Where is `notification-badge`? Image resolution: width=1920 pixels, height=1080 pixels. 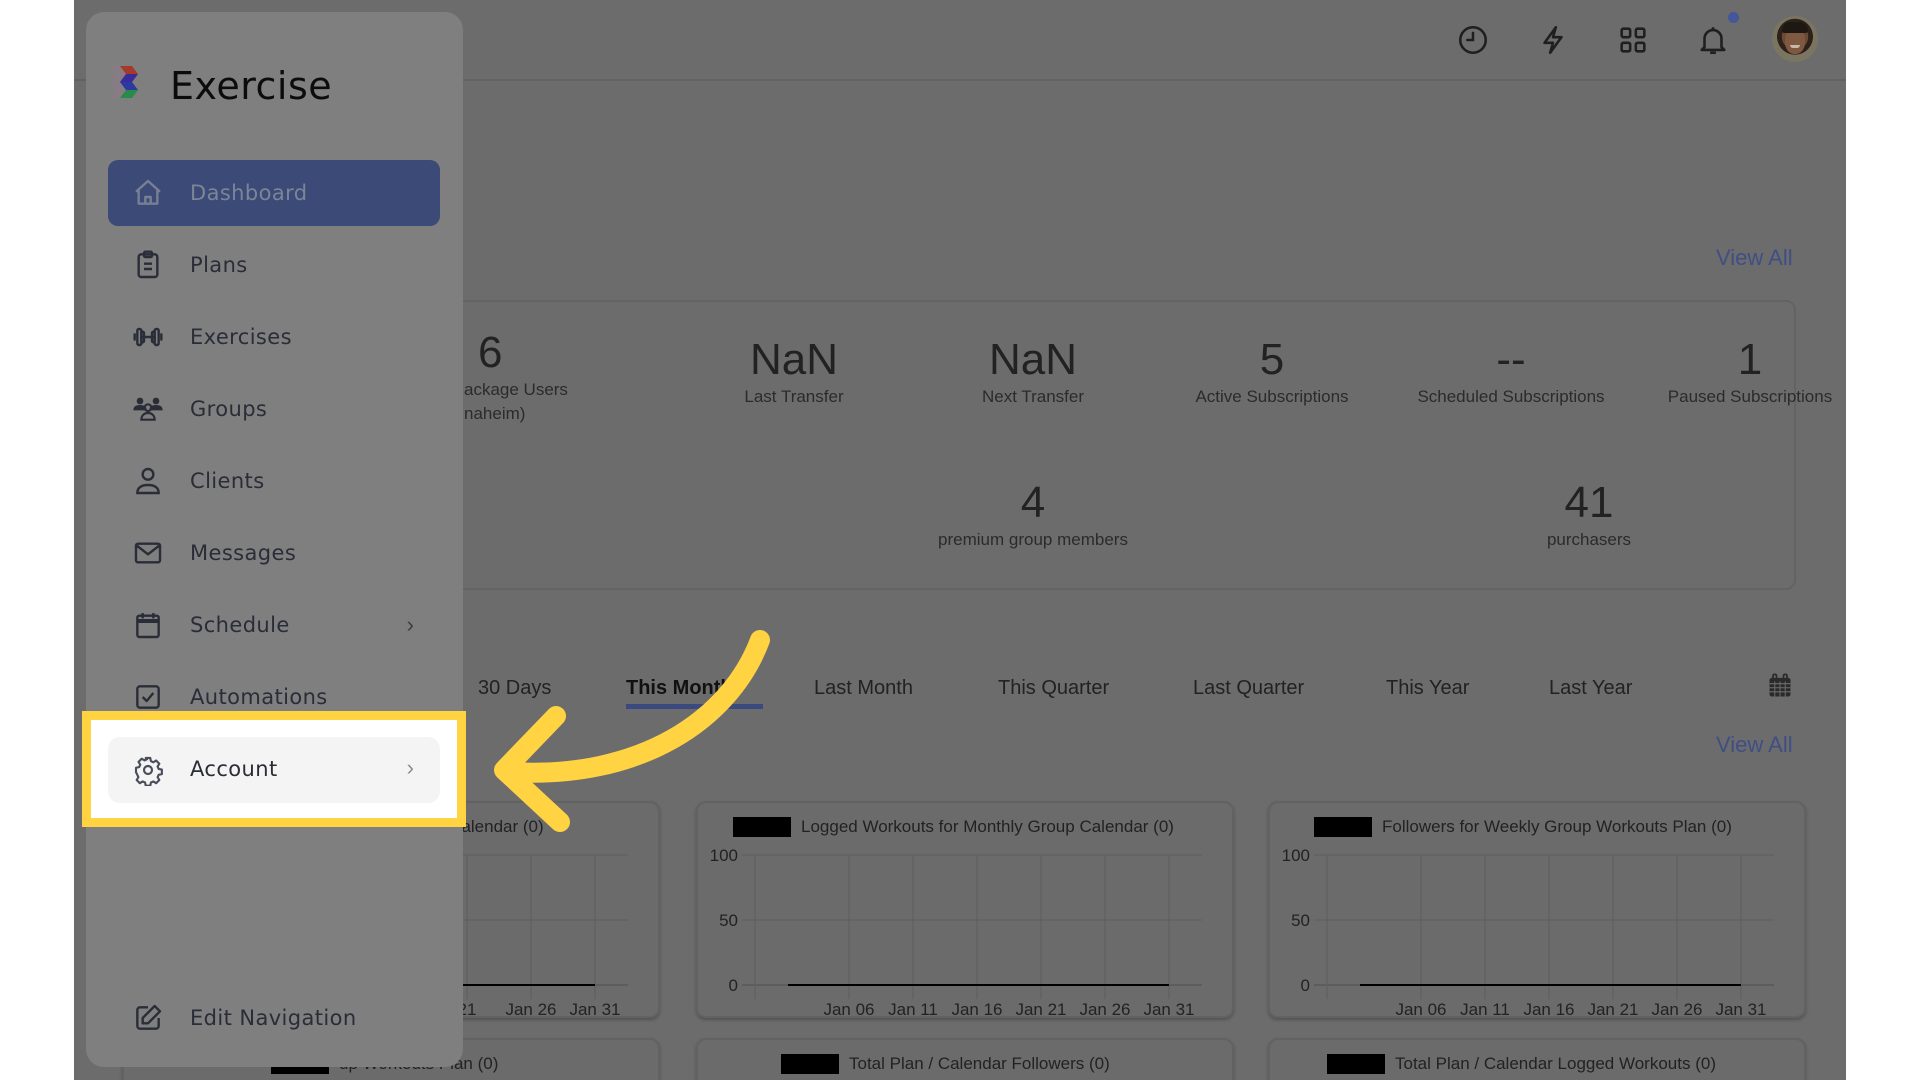
notification-badge is located at coordinates (1733, 17).